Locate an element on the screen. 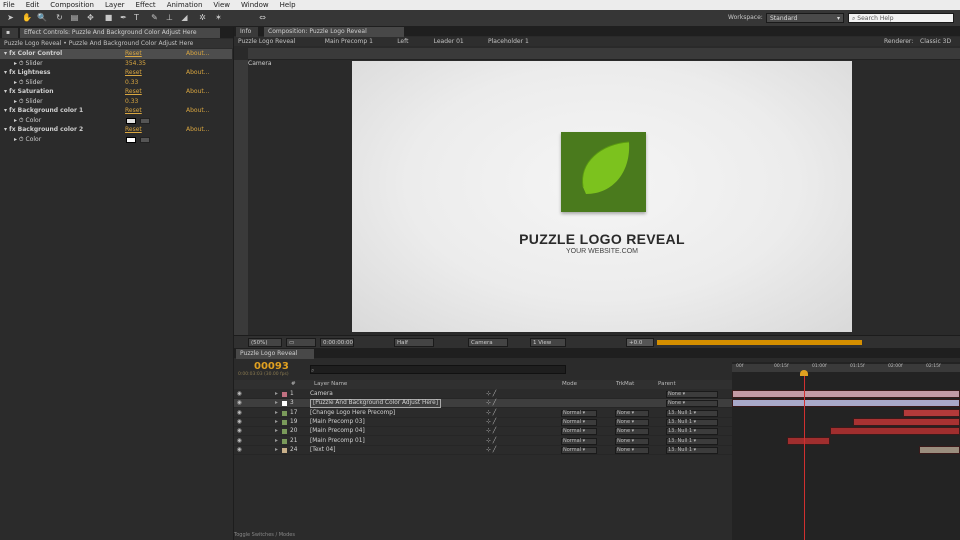  hand-tool-icon: ✋ is located at coordinates (27, 18).